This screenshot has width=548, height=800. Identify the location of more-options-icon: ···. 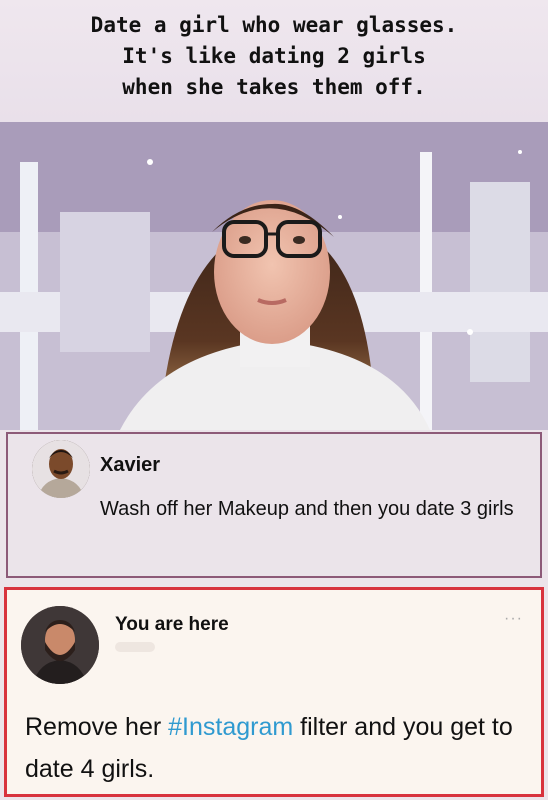
(513, 619).